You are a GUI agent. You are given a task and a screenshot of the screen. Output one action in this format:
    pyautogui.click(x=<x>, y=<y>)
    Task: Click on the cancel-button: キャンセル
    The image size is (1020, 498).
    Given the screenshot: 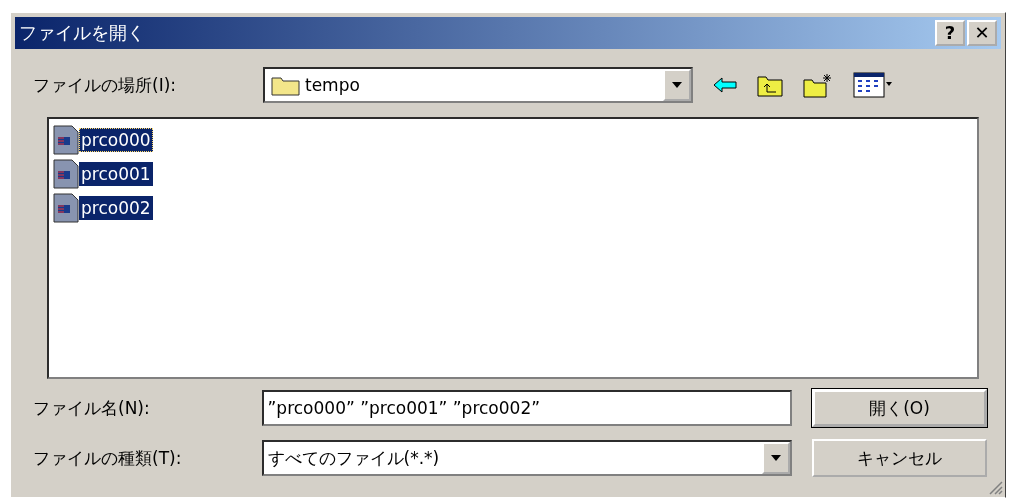 What is the action you would take?
    pyautogui.click(x=899, y=458)
    